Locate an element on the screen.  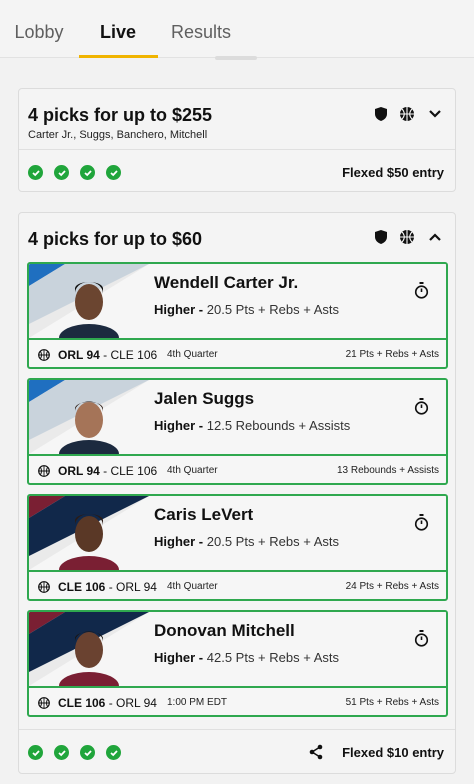
player-name: Wendell Carter Jr. is located at coordinates (226, 282).